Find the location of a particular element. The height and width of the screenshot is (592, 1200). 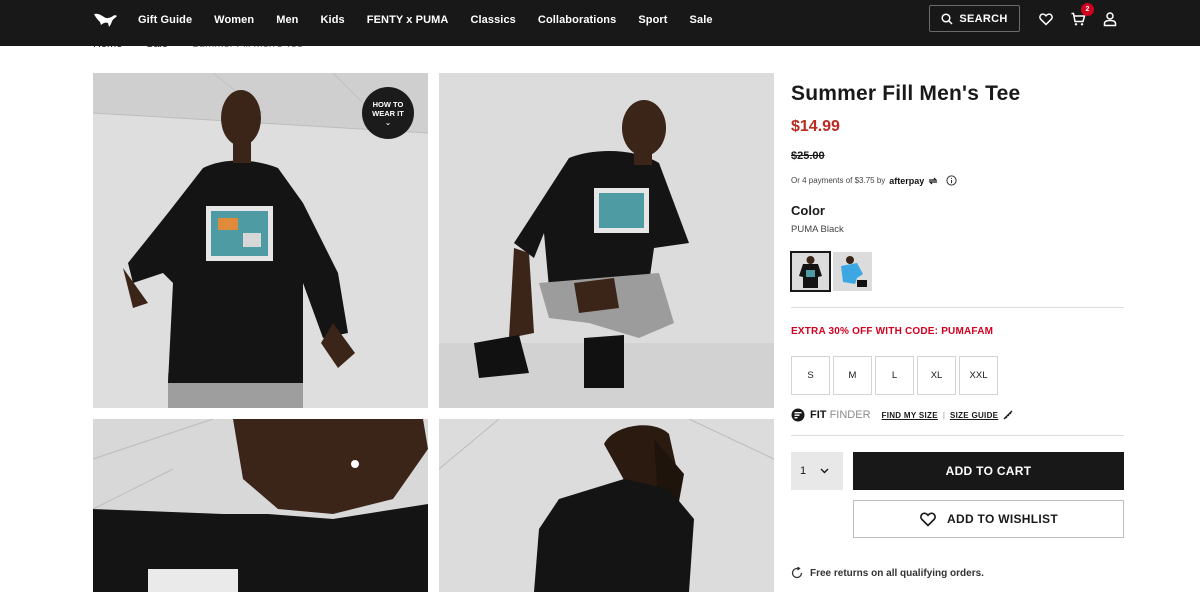

afterpay-arrows-icon is located at coordinates (933, 180).